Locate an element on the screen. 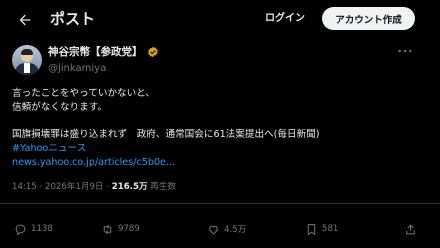 This screenshot has height=248, width=440. hashtag-link: #Yahooニュース is located at coordinates (49, 148).